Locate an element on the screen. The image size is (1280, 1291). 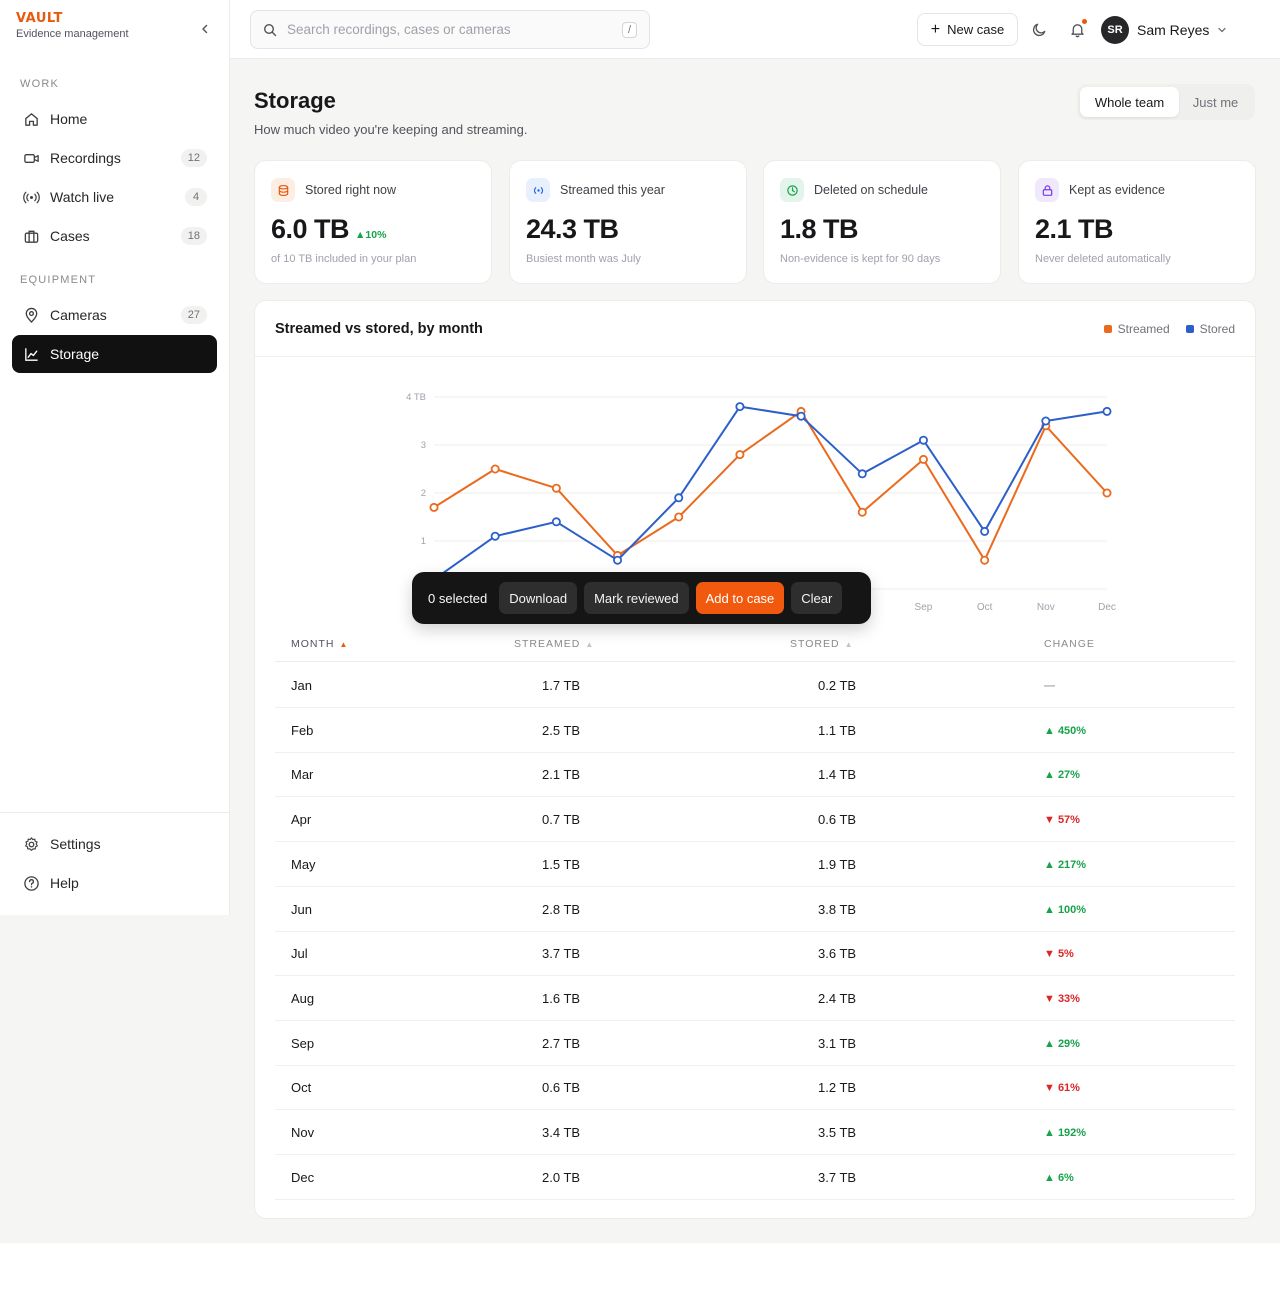
sort-icon: ▲ is located at coordinates (590, 644).